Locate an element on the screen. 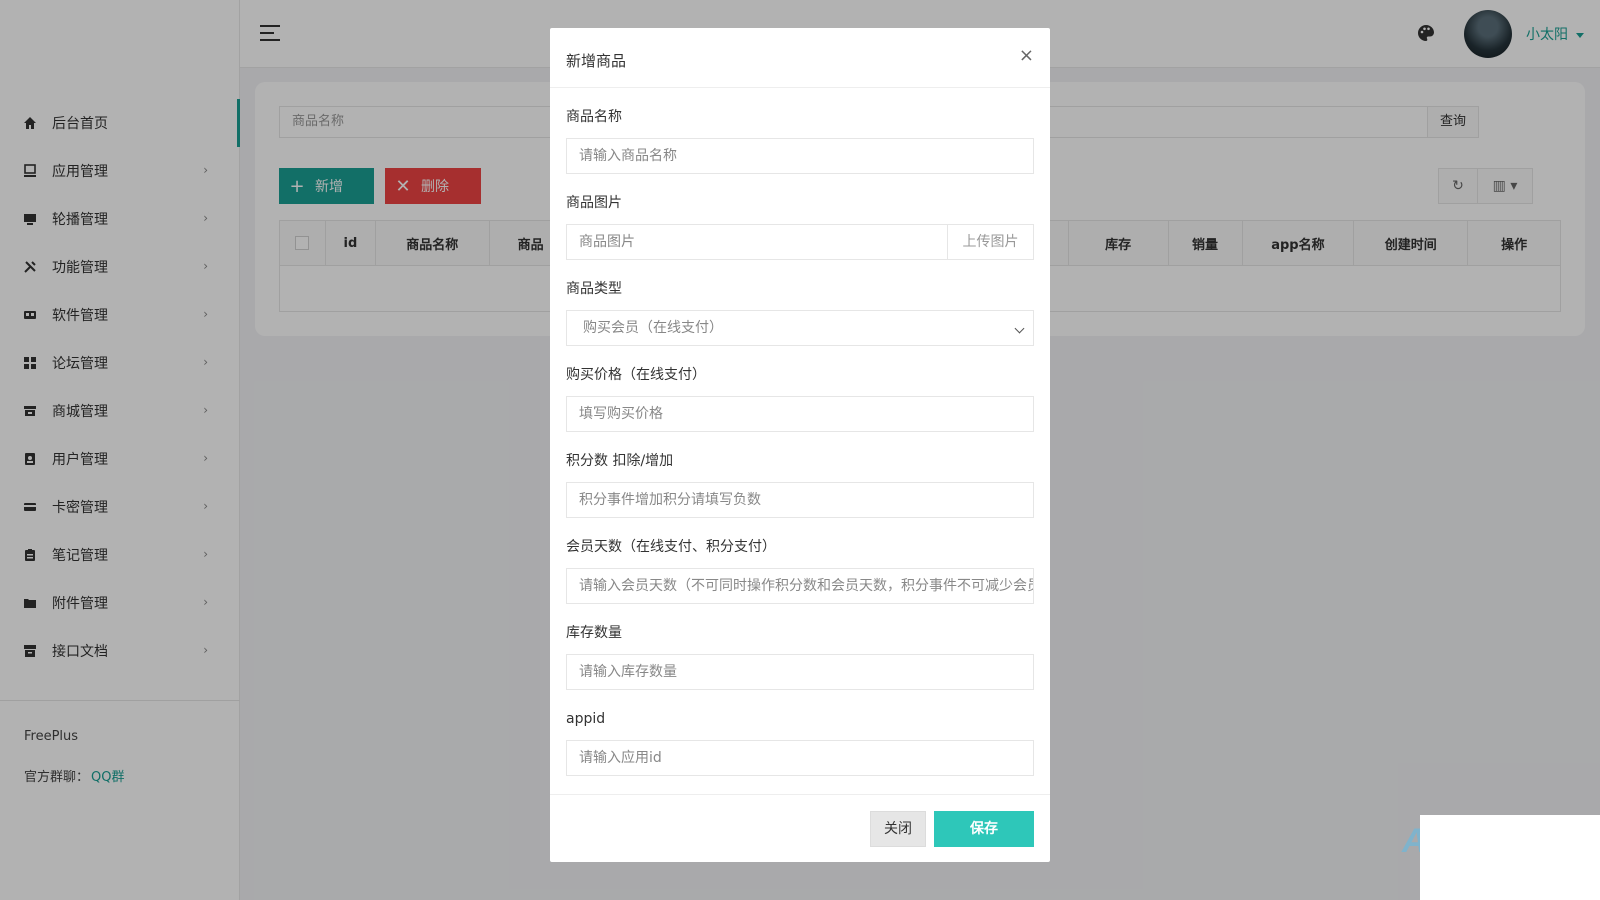 The height and width of the screenshot is (900, 1600). field-label: 商品图片 is located at coordinates (594, 203).